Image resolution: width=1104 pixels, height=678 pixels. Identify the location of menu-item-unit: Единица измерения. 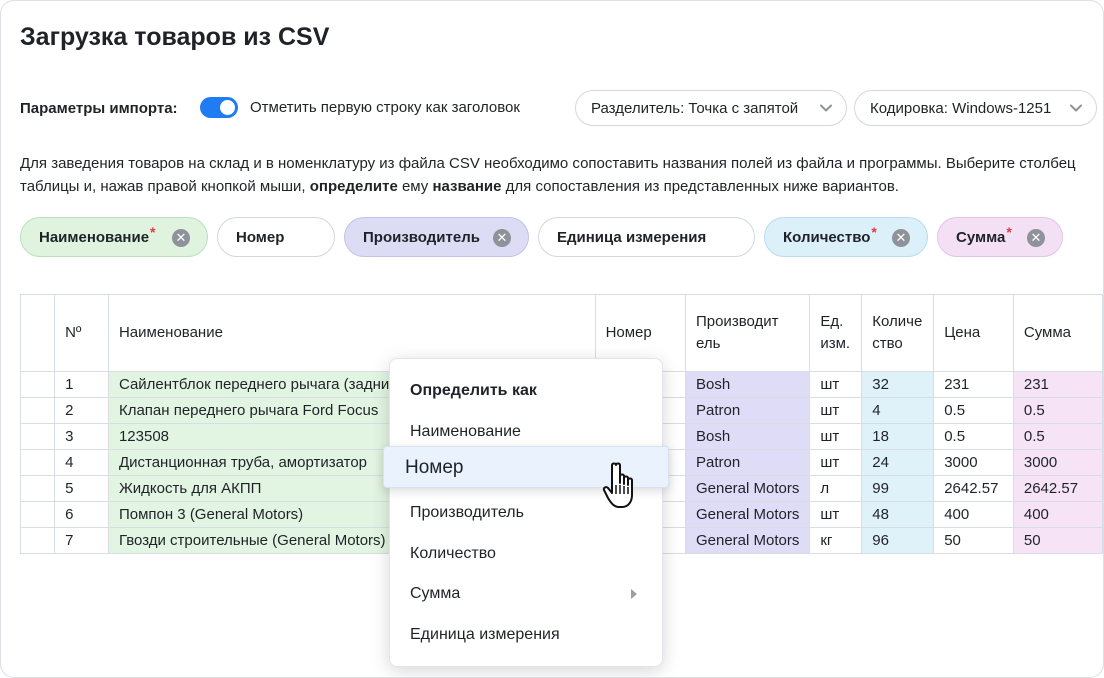
(485, 635).